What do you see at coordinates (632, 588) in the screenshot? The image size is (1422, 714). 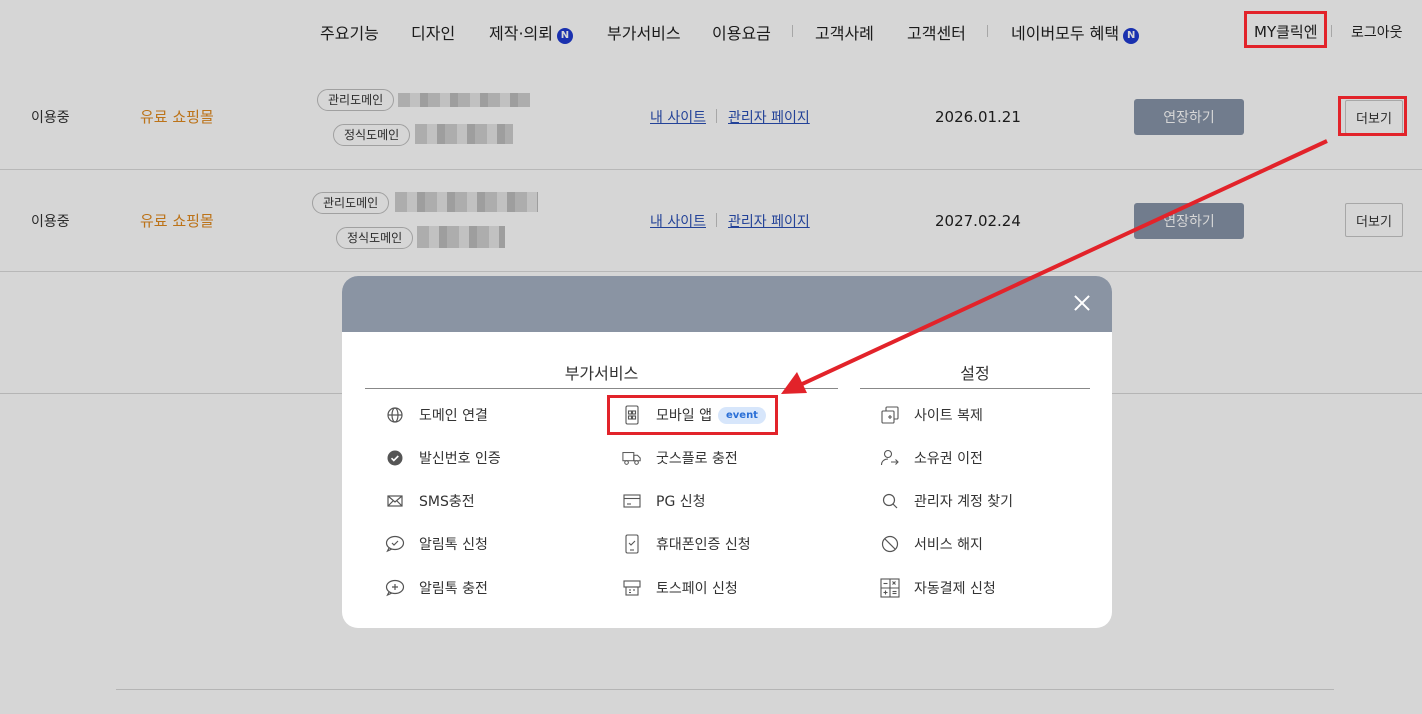 I see `pos-terminal-icon` at bounding box center [632, 588].